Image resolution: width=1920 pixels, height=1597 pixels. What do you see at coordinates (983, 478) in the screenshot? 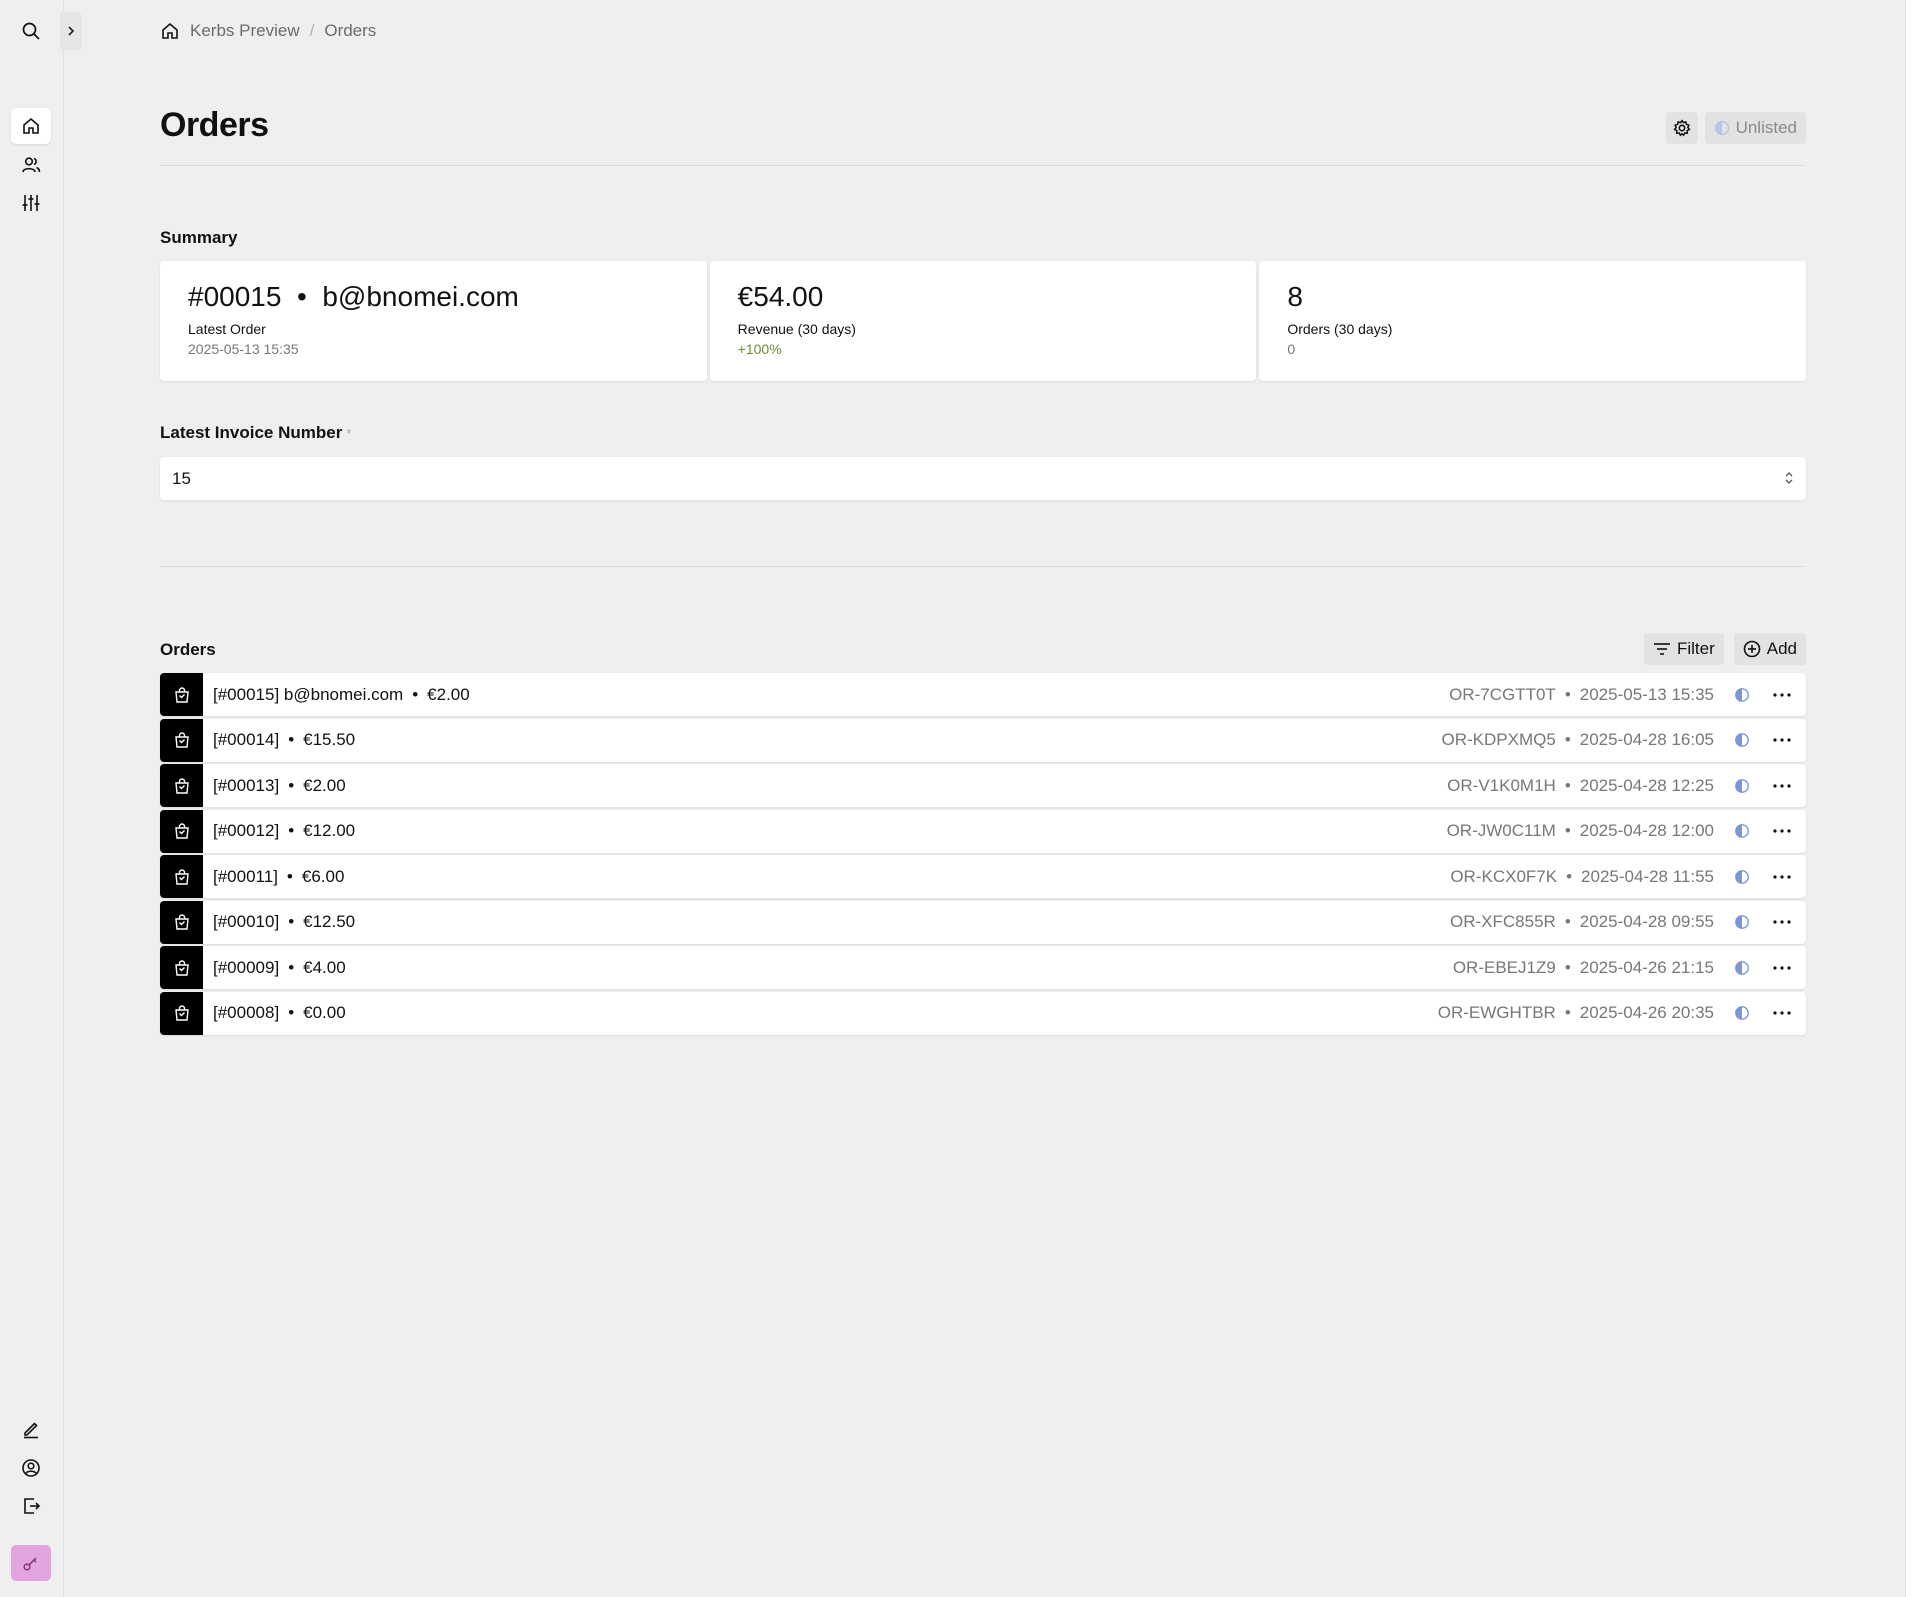
I see `invoice-number-input: 15` at bounding box center [983, 478].